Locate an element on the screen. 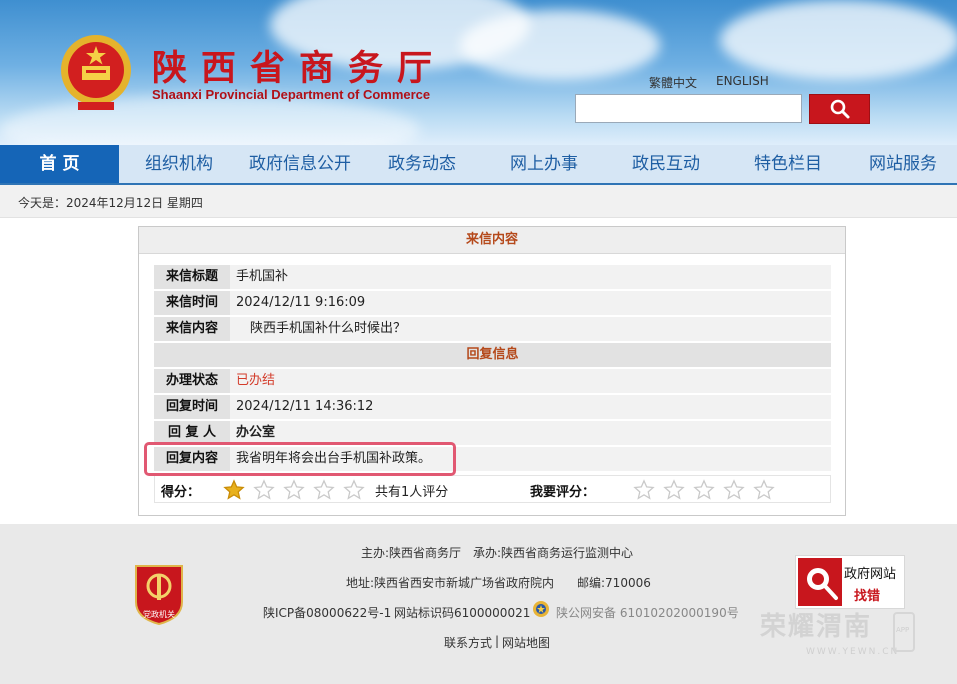 The image size is (957, 684). letter-time-label: 来信时间 is located at coordinates (192, 303).